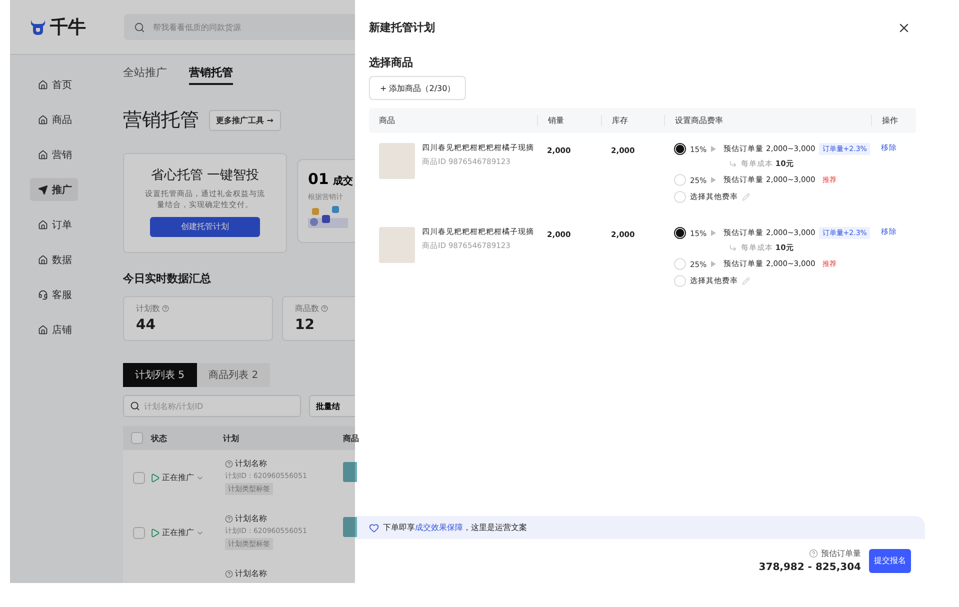  I want to click on add-product-button: + 添加商品（2/30）, so click(417, 88).